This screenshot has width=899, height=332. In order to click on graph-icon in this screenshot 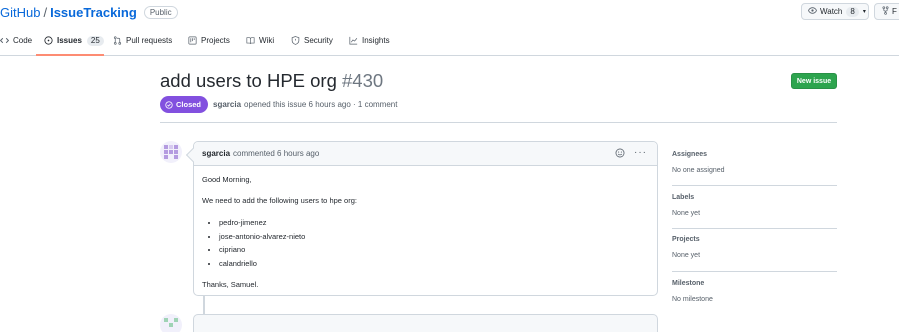, I will do `click(353, 40)`.